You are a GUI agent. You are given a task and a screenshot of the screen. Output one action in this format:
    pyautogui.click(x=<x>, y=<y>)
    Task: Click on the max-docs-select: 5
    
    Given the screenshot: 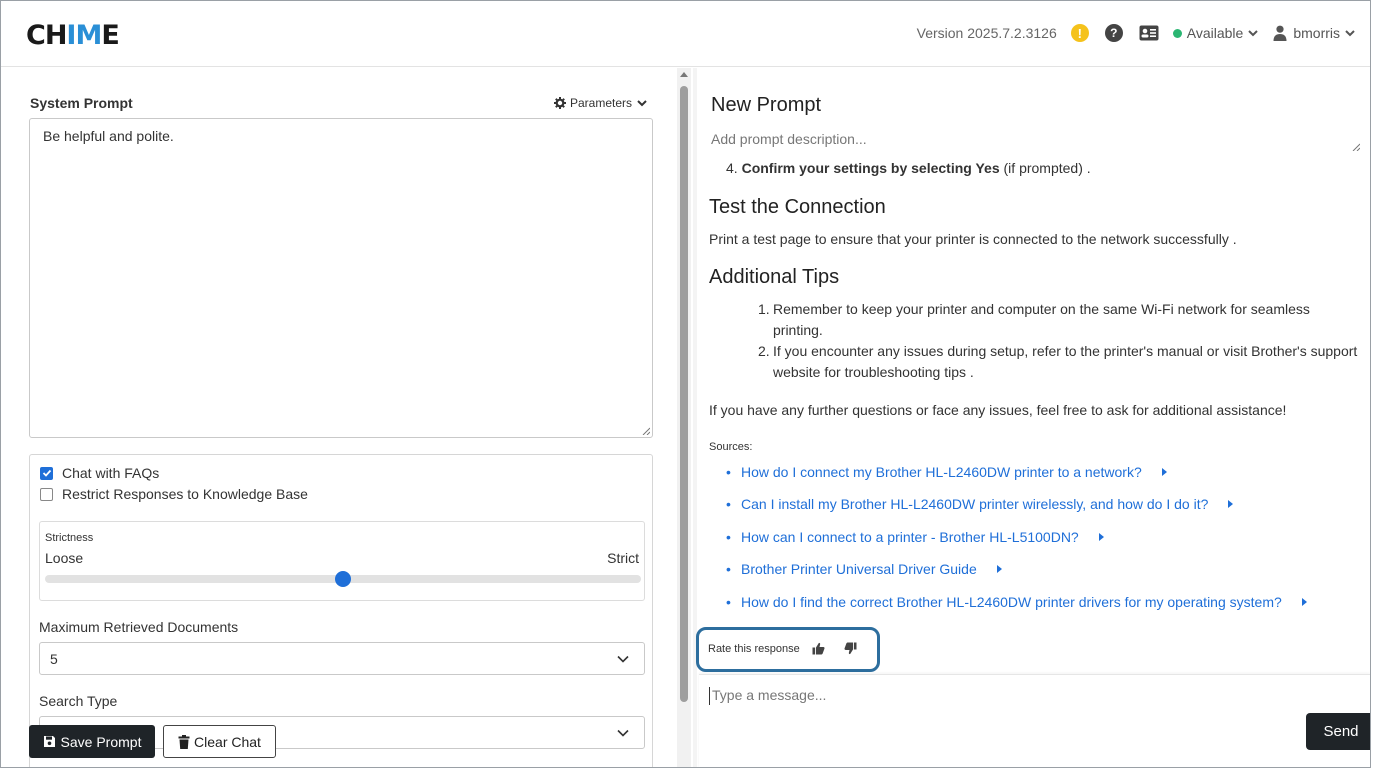 What is the action you would take?
    pyautogui.click(x=342, y=658)
    